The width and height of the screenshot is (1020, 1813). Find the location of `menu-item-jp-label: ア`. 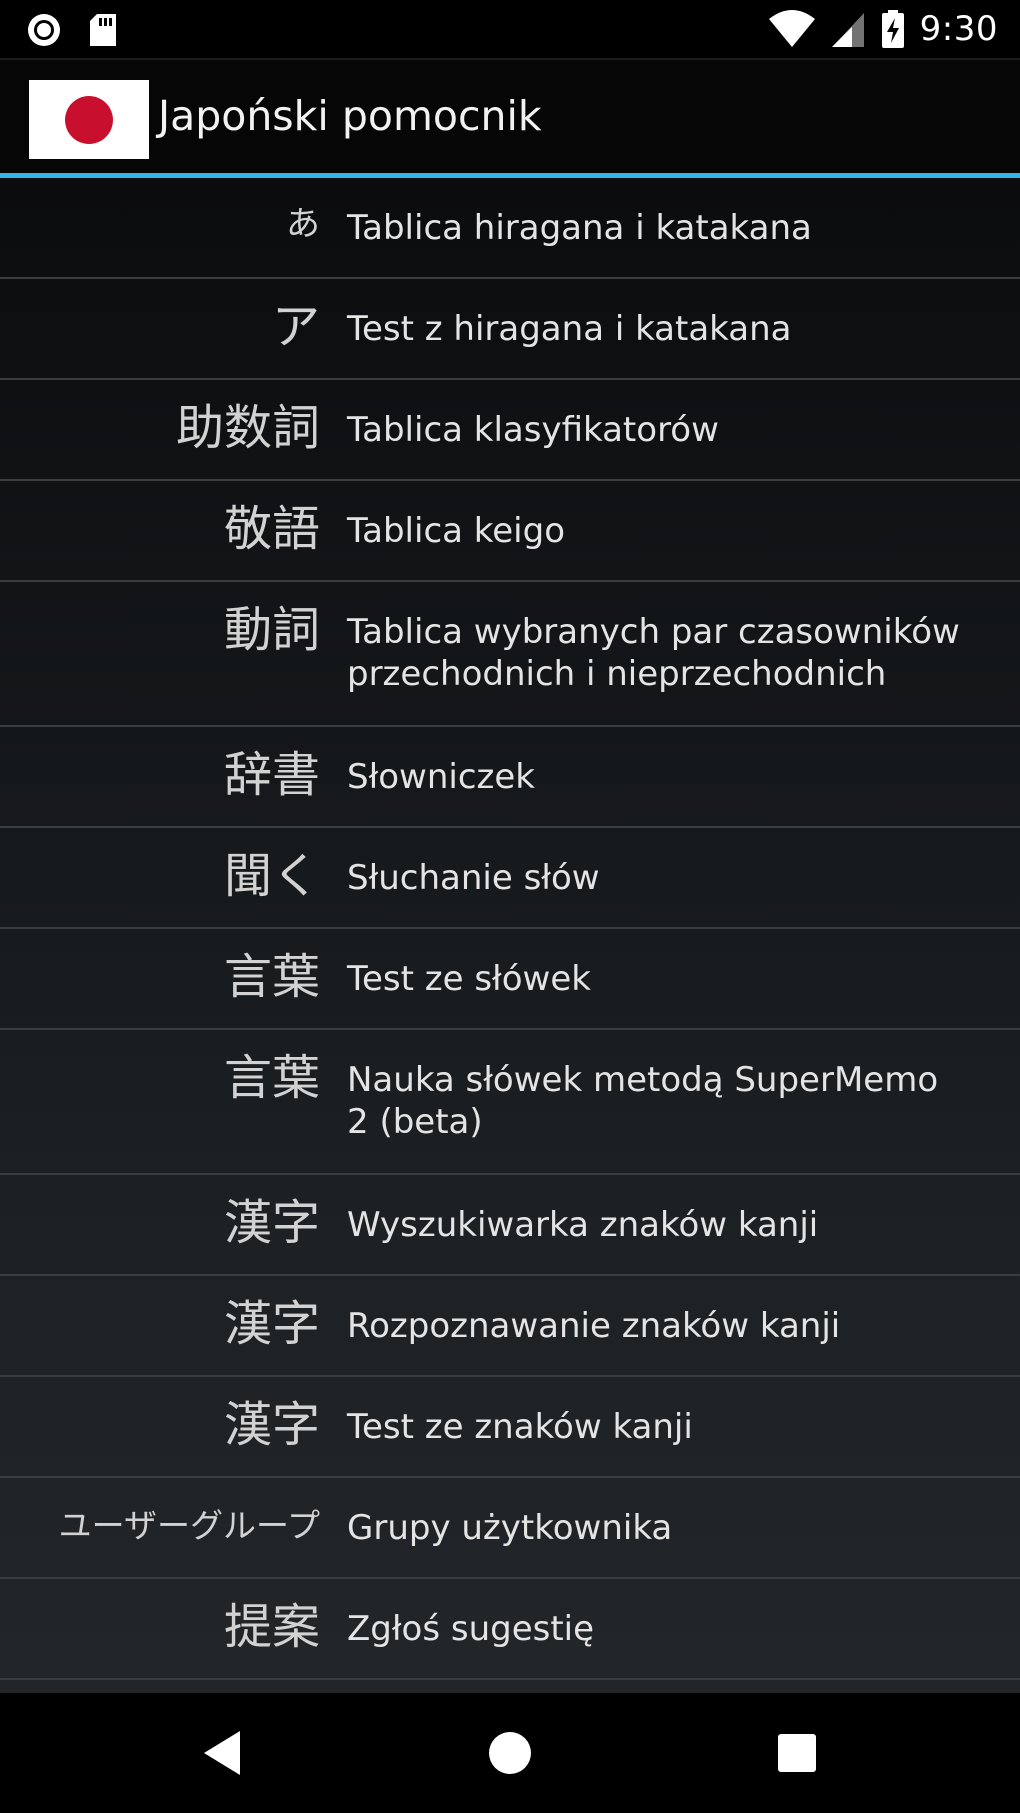

menu-item-jp-label: ア is located at coordinates (295, 327).